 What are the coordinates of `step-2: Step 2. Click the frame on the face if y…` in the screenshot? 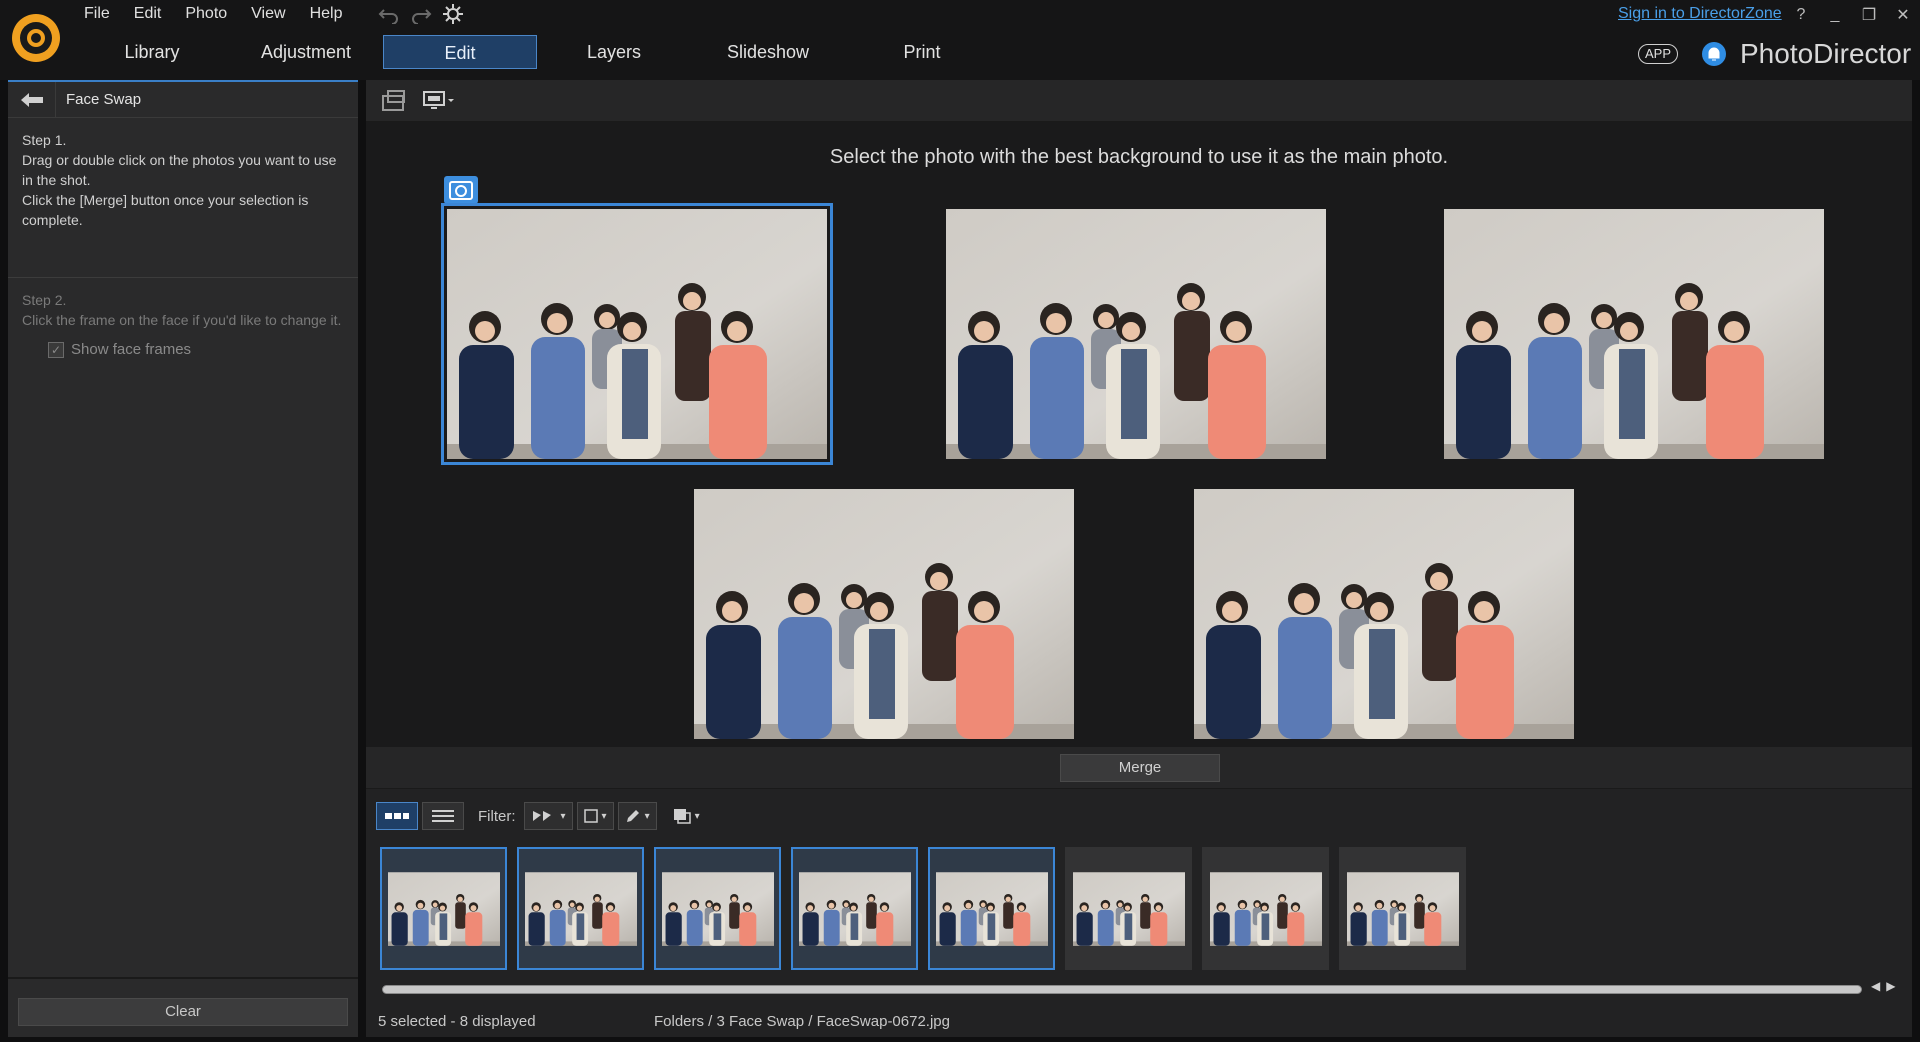 It's located at (183, 319).